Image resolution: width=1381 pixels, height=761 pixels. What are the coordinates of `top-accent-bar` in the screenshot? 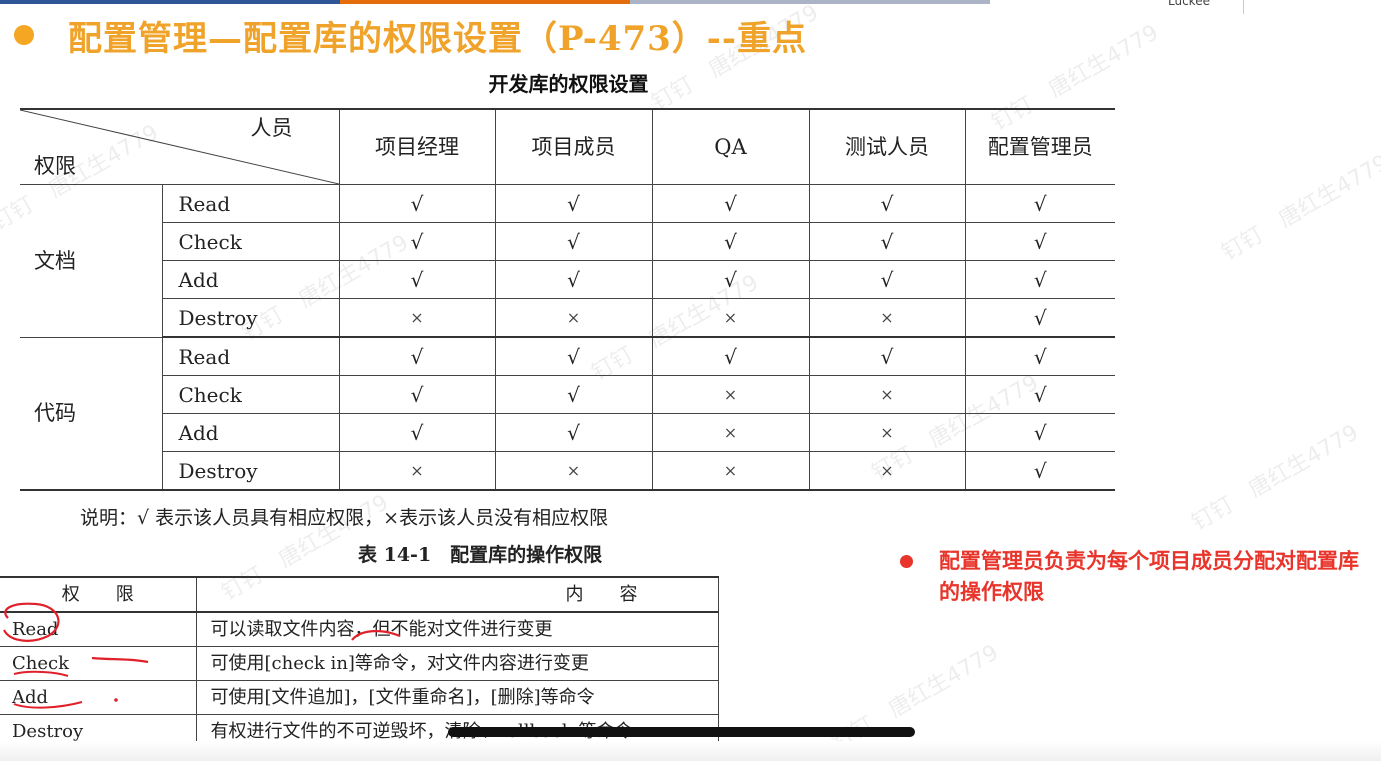 It's located at (495, 2).